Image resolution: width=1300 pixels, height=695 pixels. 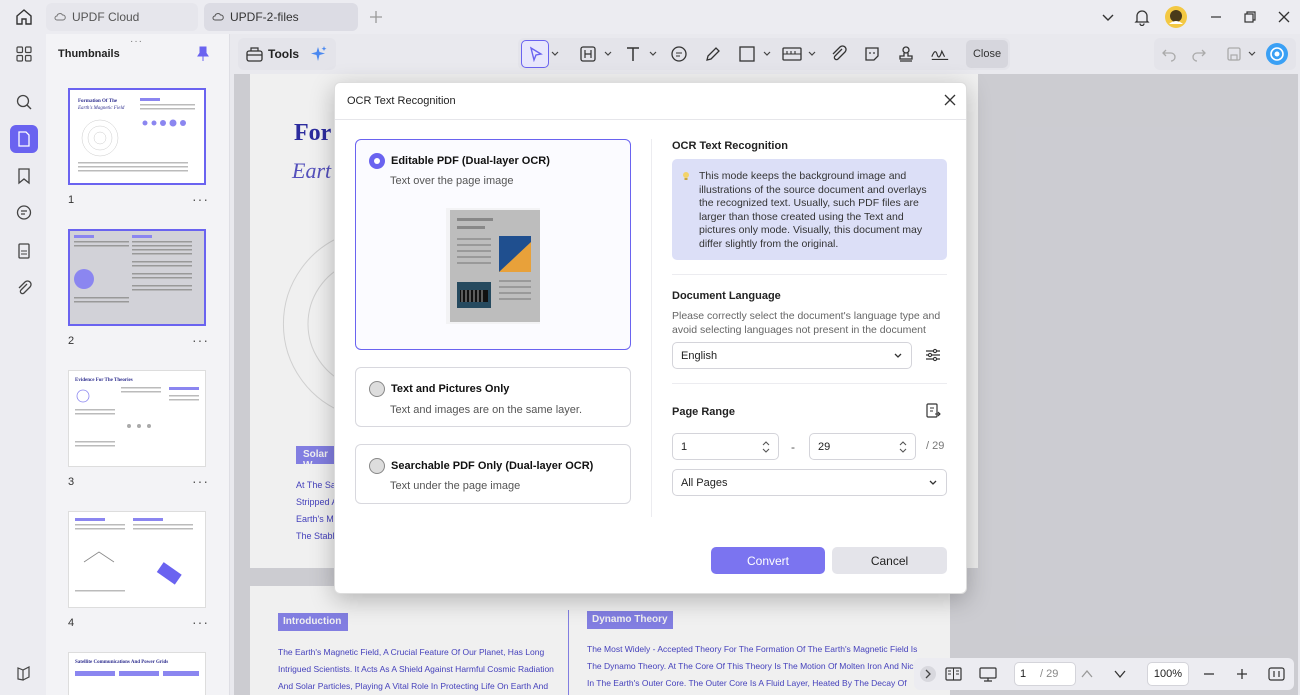 What do you see at coordinates (950, 100) in the screenshot?
I see `close-icon` at bounding box center [950, 100].